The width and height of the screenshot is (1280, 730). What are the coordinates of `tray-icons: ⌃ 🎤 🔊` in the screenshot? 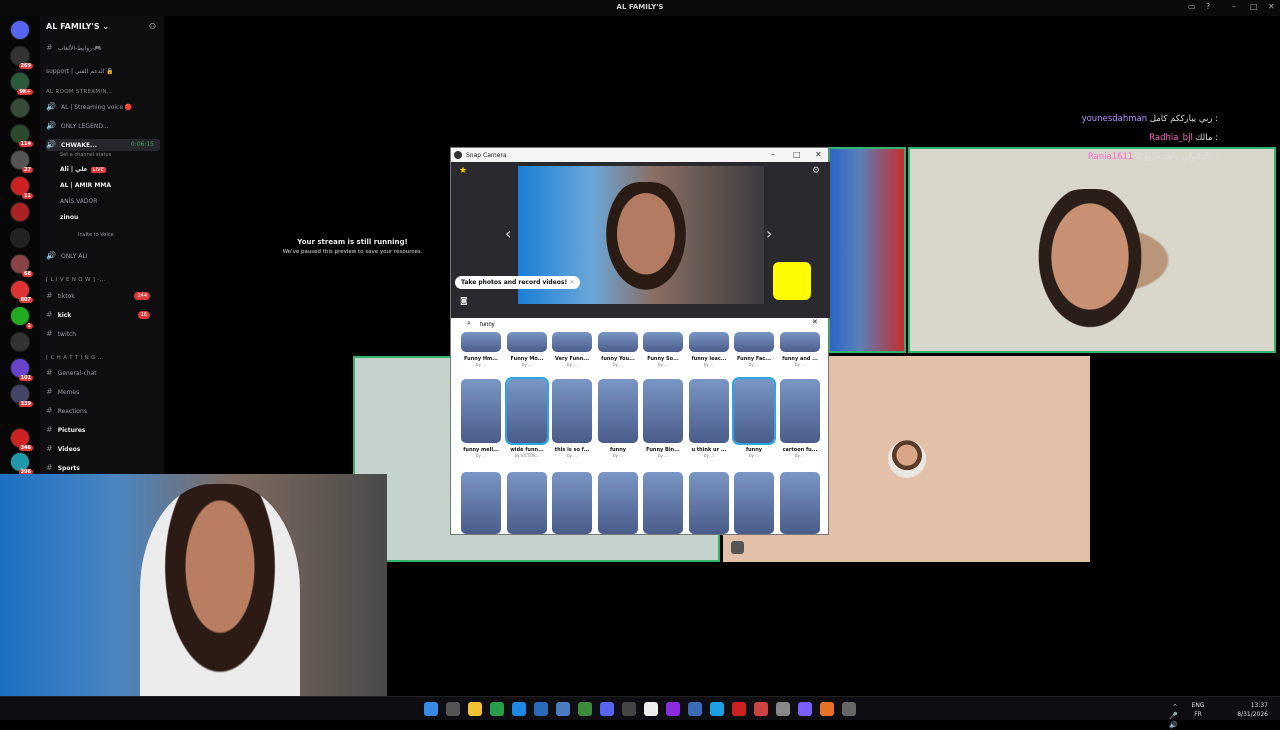 It's located at (1173, 716).